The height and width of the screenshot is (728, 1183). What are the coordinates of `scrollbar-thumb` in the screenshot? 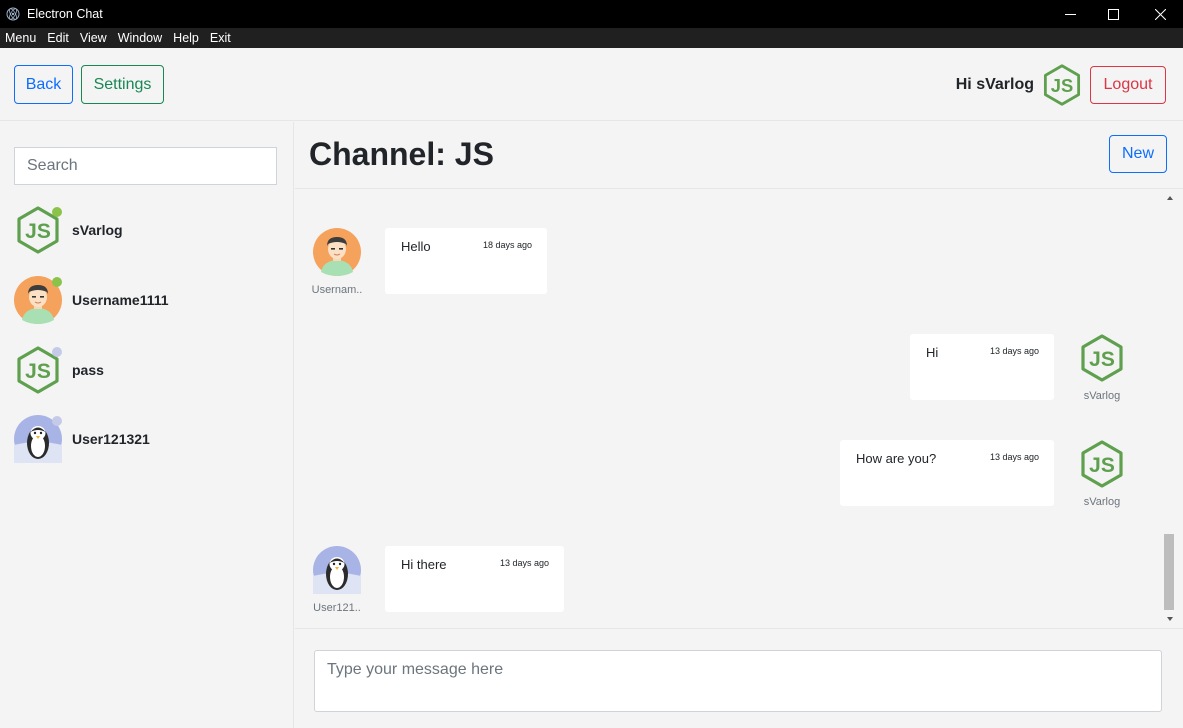 It's located at (1169, 572).